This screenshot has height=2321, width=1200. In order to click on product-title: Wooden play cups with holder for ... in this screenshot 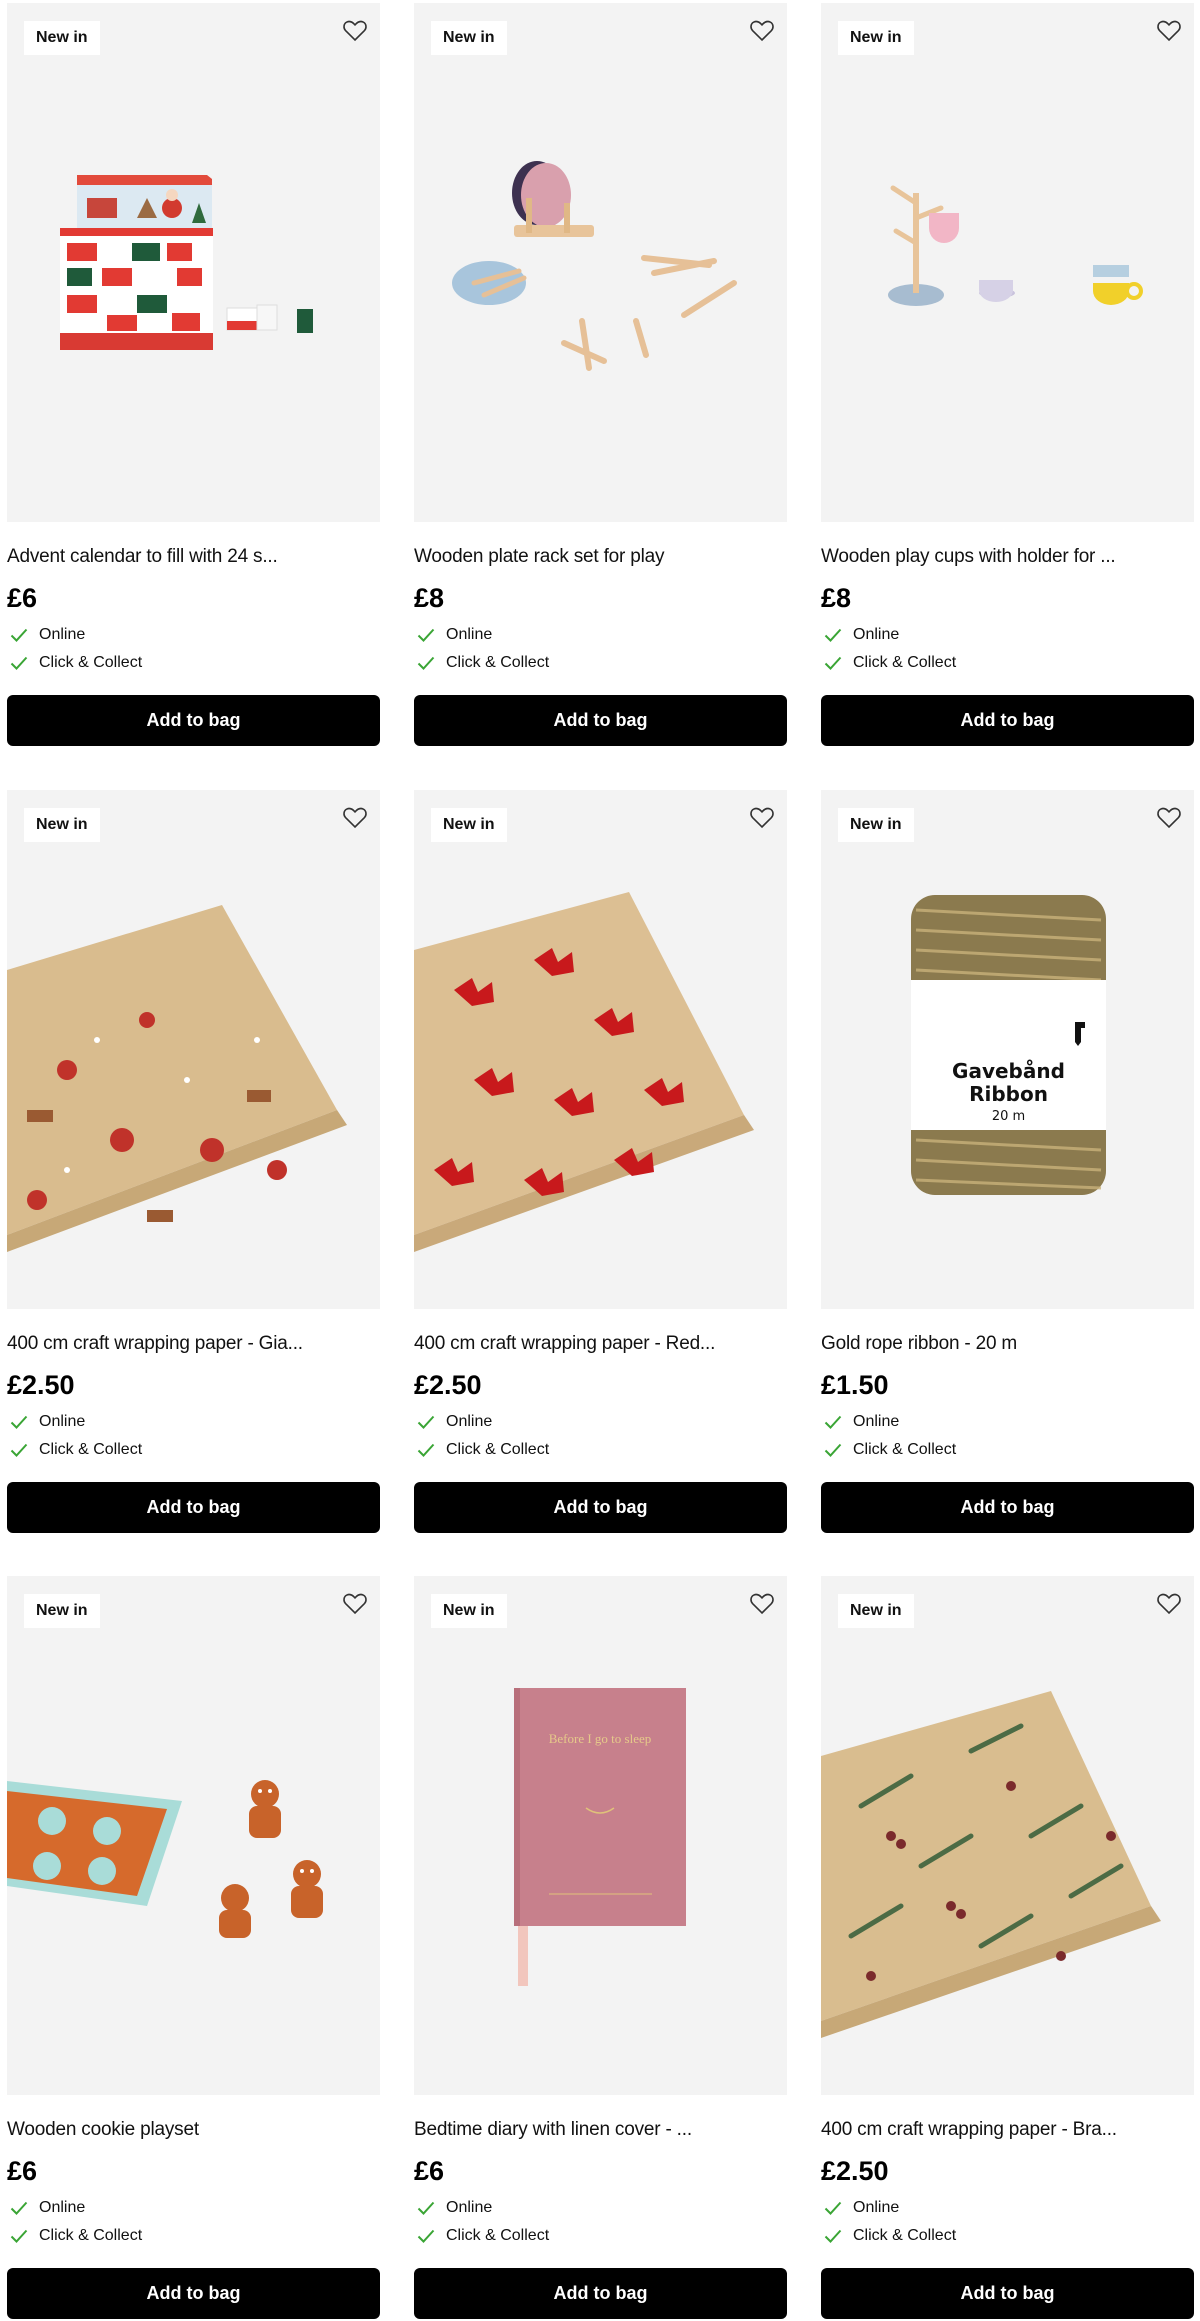, I will do `click(1007, 557)`.